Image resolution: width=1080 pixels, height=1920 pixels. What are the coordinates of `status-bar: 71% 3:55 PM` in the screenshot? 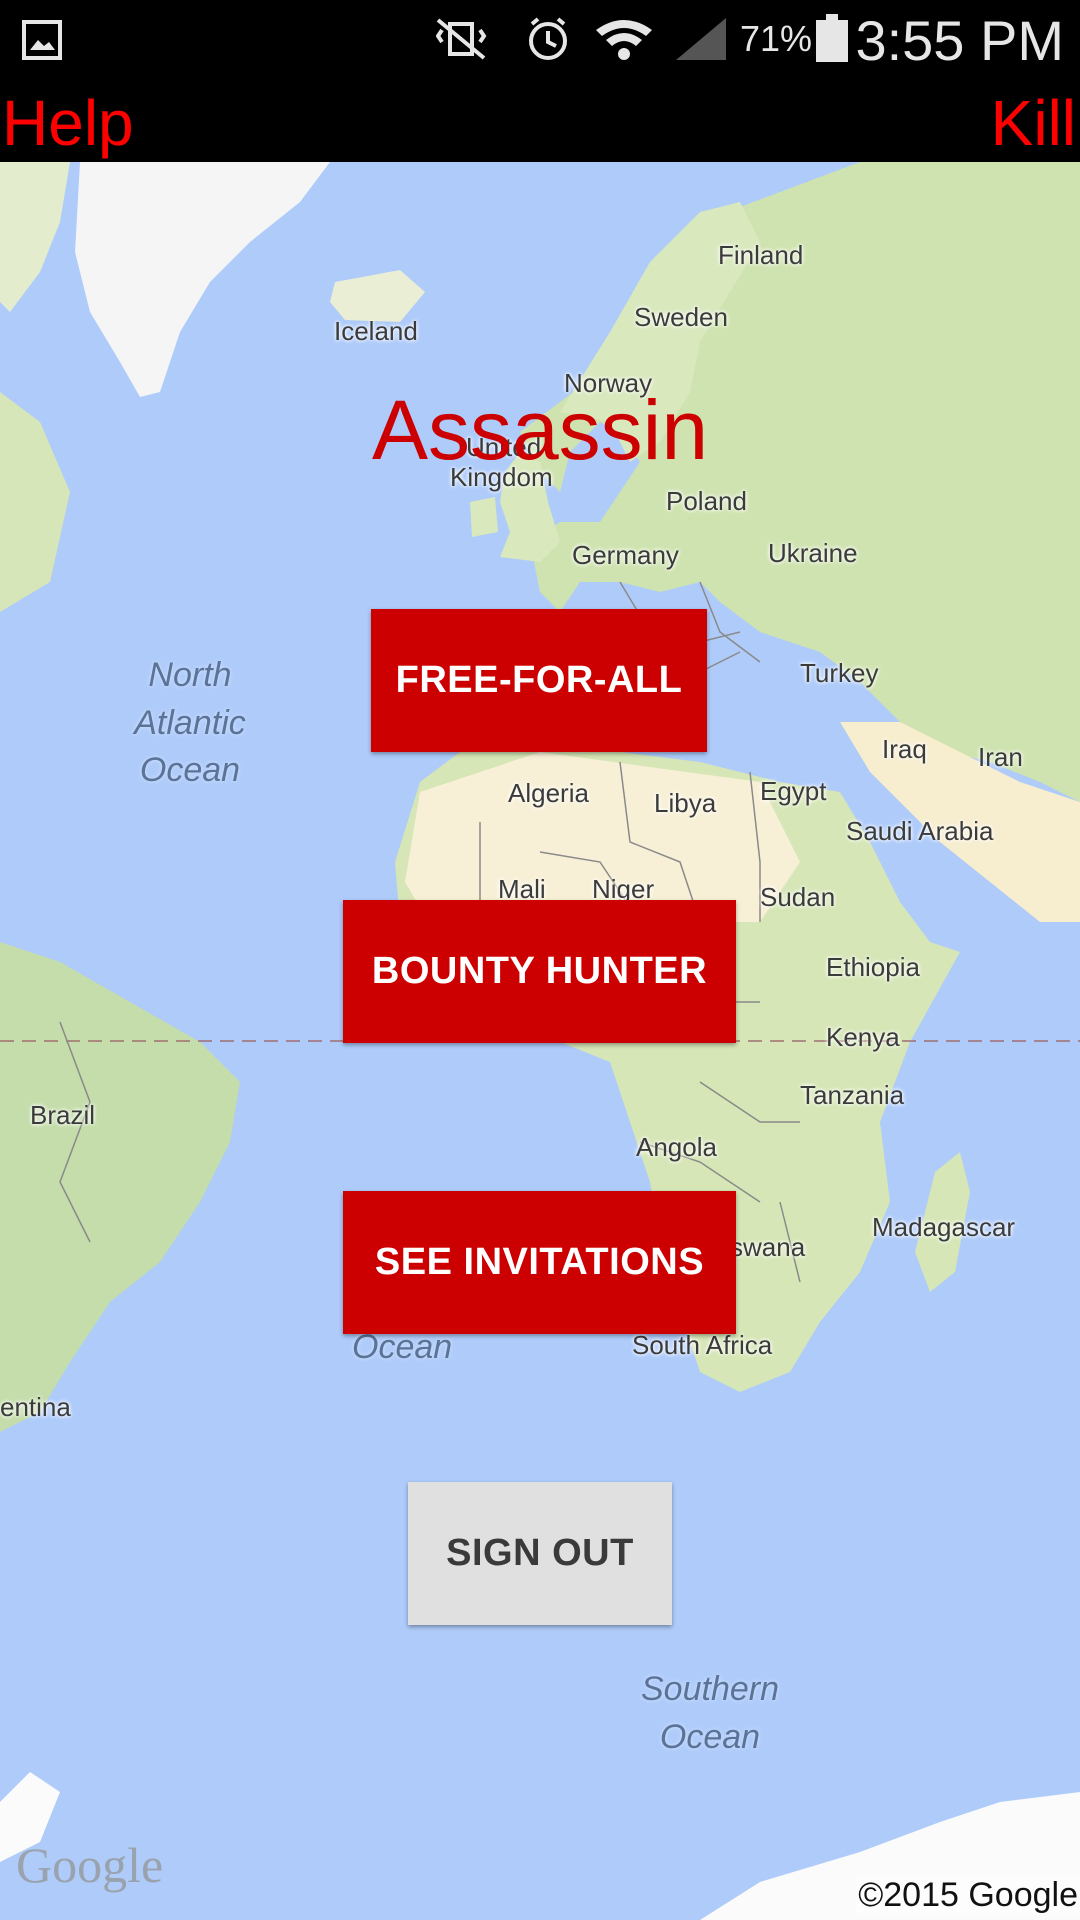 It's located at (540, 39).